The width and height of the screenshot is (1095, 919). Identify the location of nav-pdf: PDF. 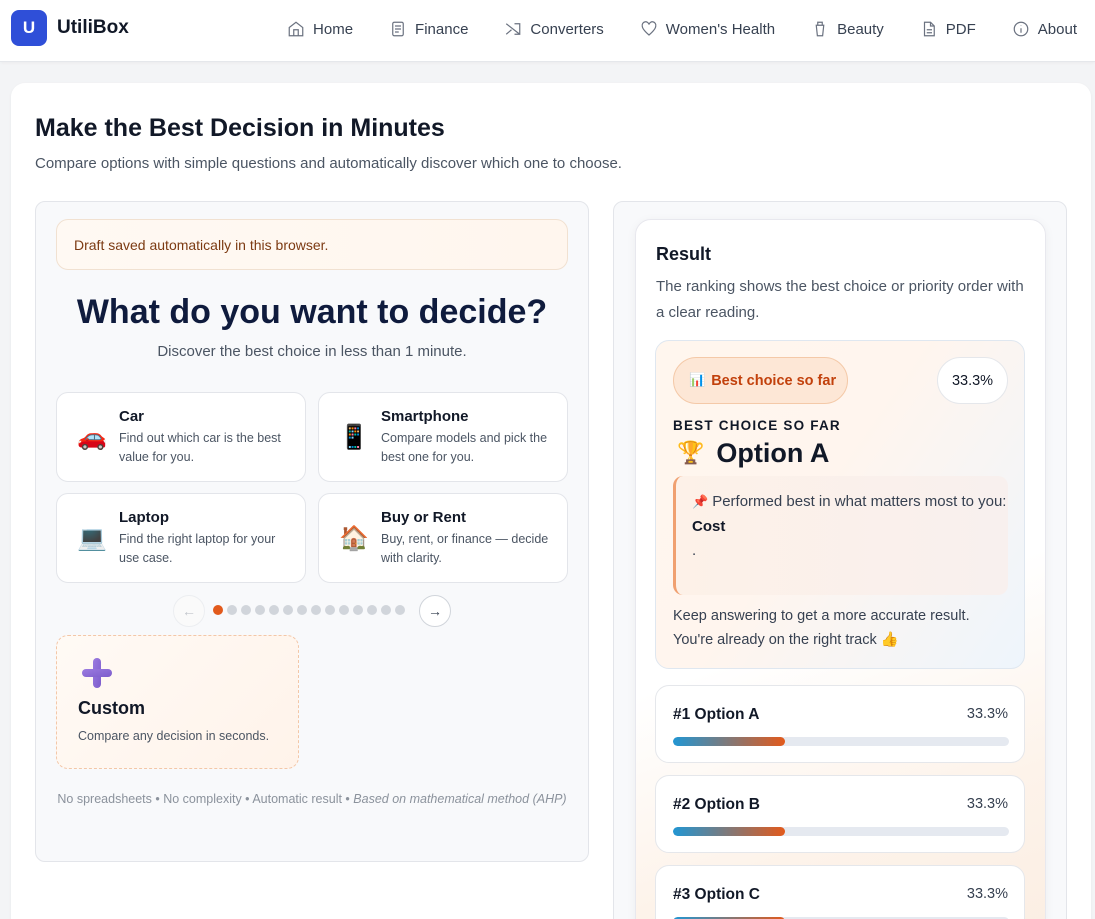
(948, 29).